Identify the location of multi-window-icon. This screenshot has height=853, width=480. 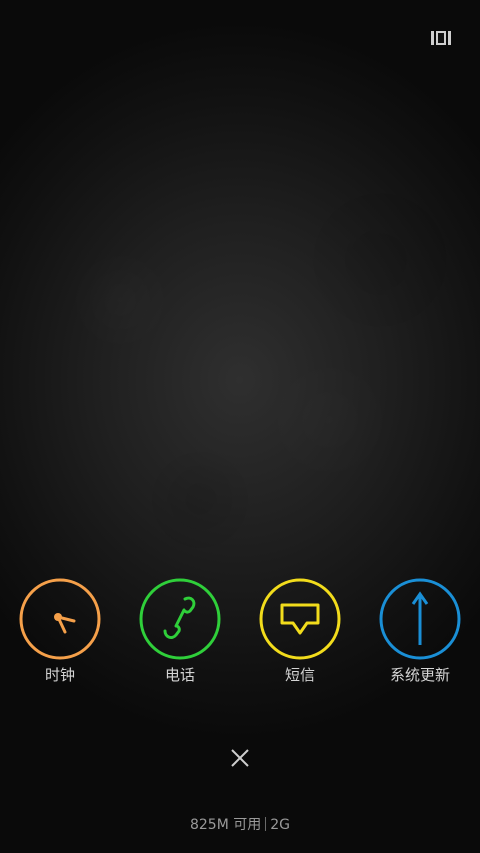
(441, 38).